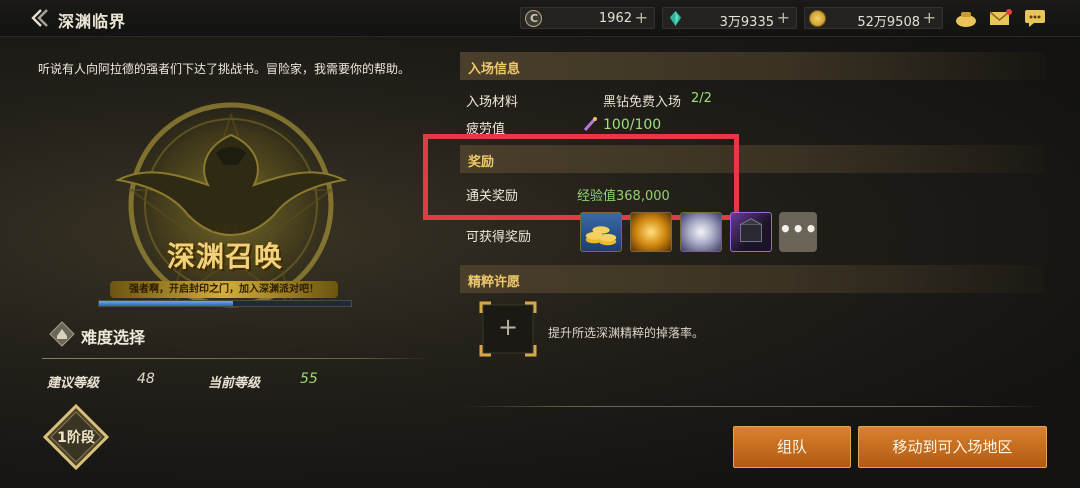  Describe the element at coordinates (792, 447) in the screenshot. I see `party-button: 组队` at that location.